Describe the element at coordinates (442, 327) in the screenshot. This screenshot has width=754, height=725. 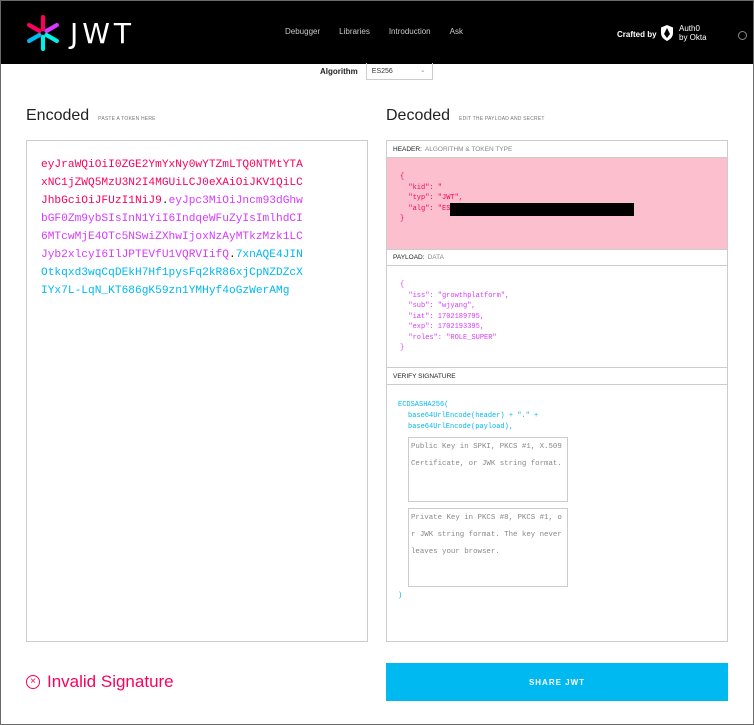
I see `payload-line: "exp": 1702193395,` at that location.